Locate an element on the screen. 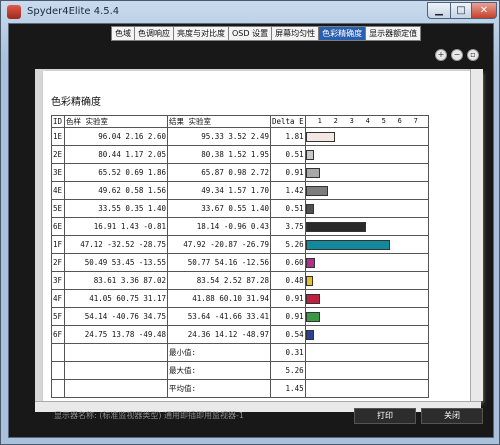 This screenshot has height=445, width=500. summary-row: 最大值: 5.26 is located at coordinates (240, 370).